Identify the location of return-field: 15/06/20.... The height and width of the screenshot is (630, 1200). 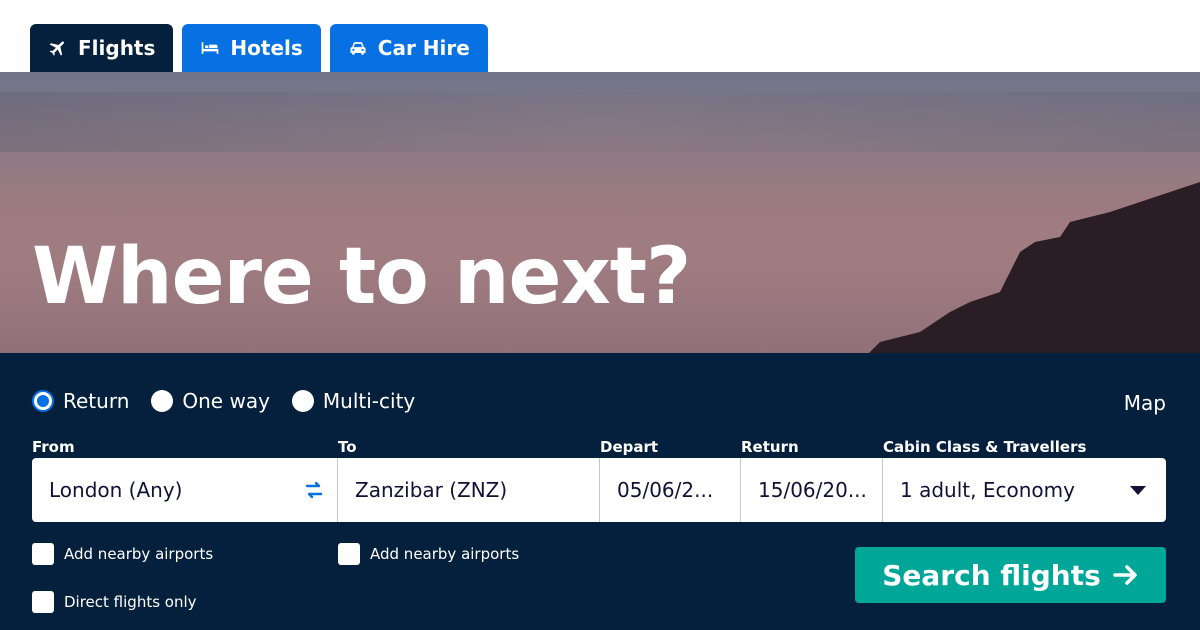
(812, 490).